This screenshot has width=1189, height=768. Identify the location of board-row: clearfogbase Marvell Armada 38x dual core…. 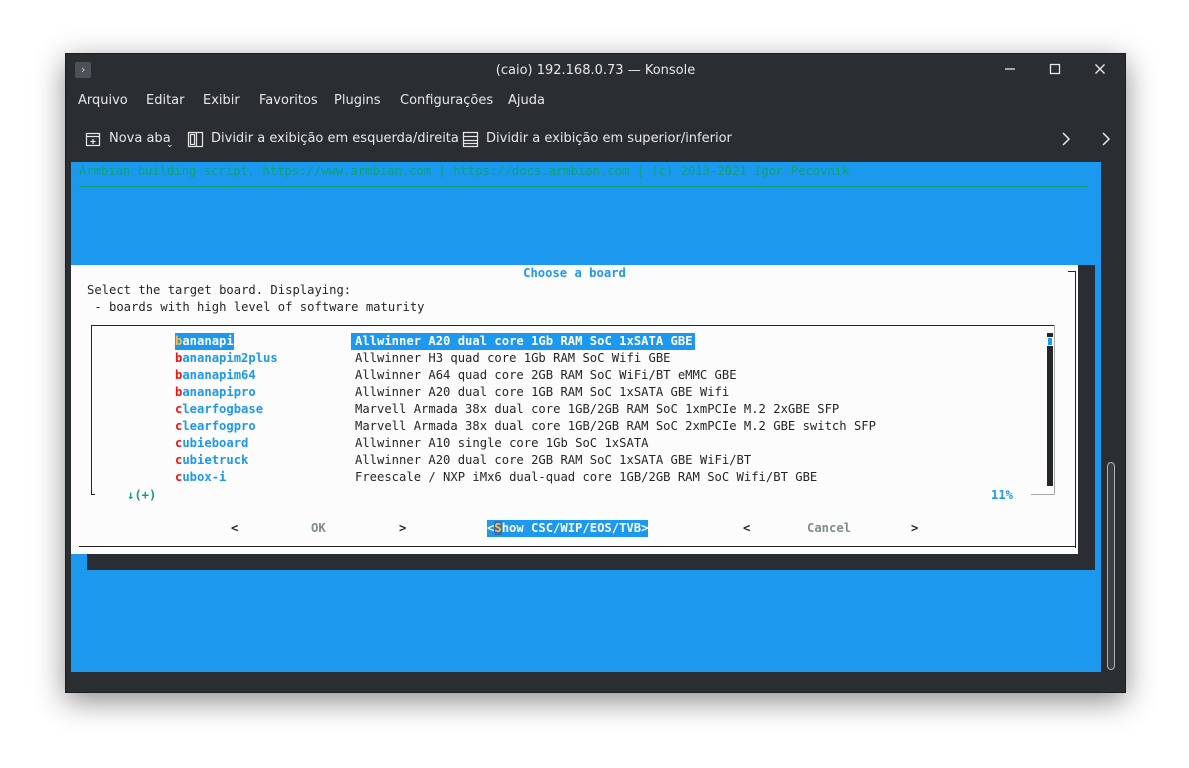
(574, 409).